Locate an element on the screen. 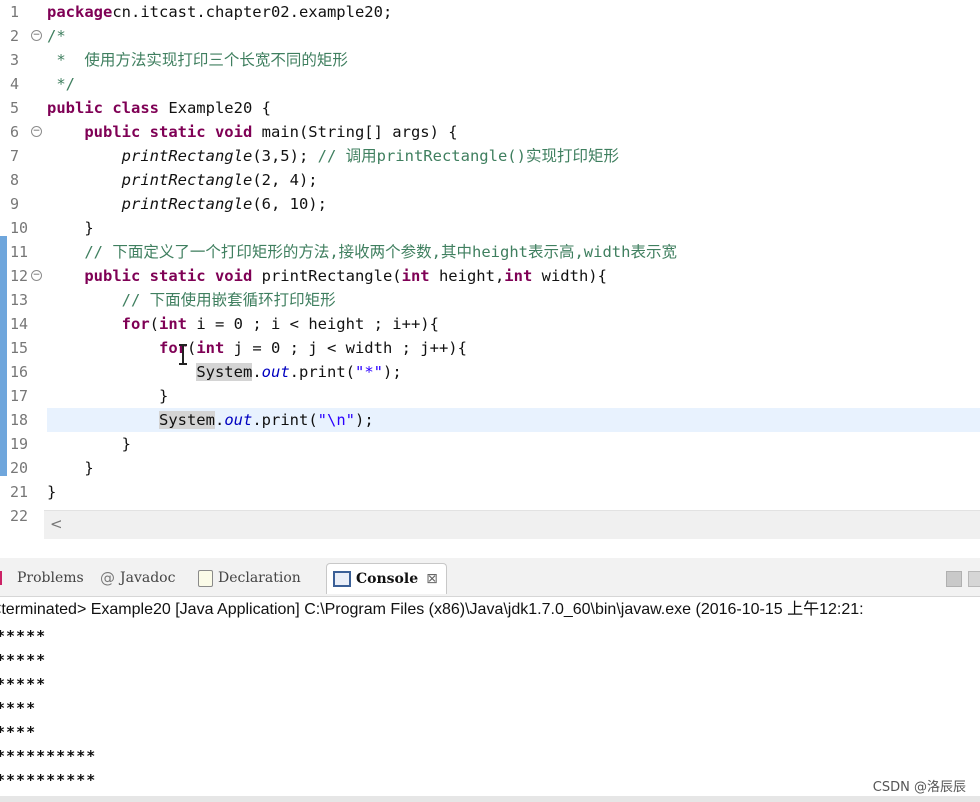 Image resolution: width=980 pixels, height=802 pixels. code-token: printRectangle( is located at coordinates (327, 276).